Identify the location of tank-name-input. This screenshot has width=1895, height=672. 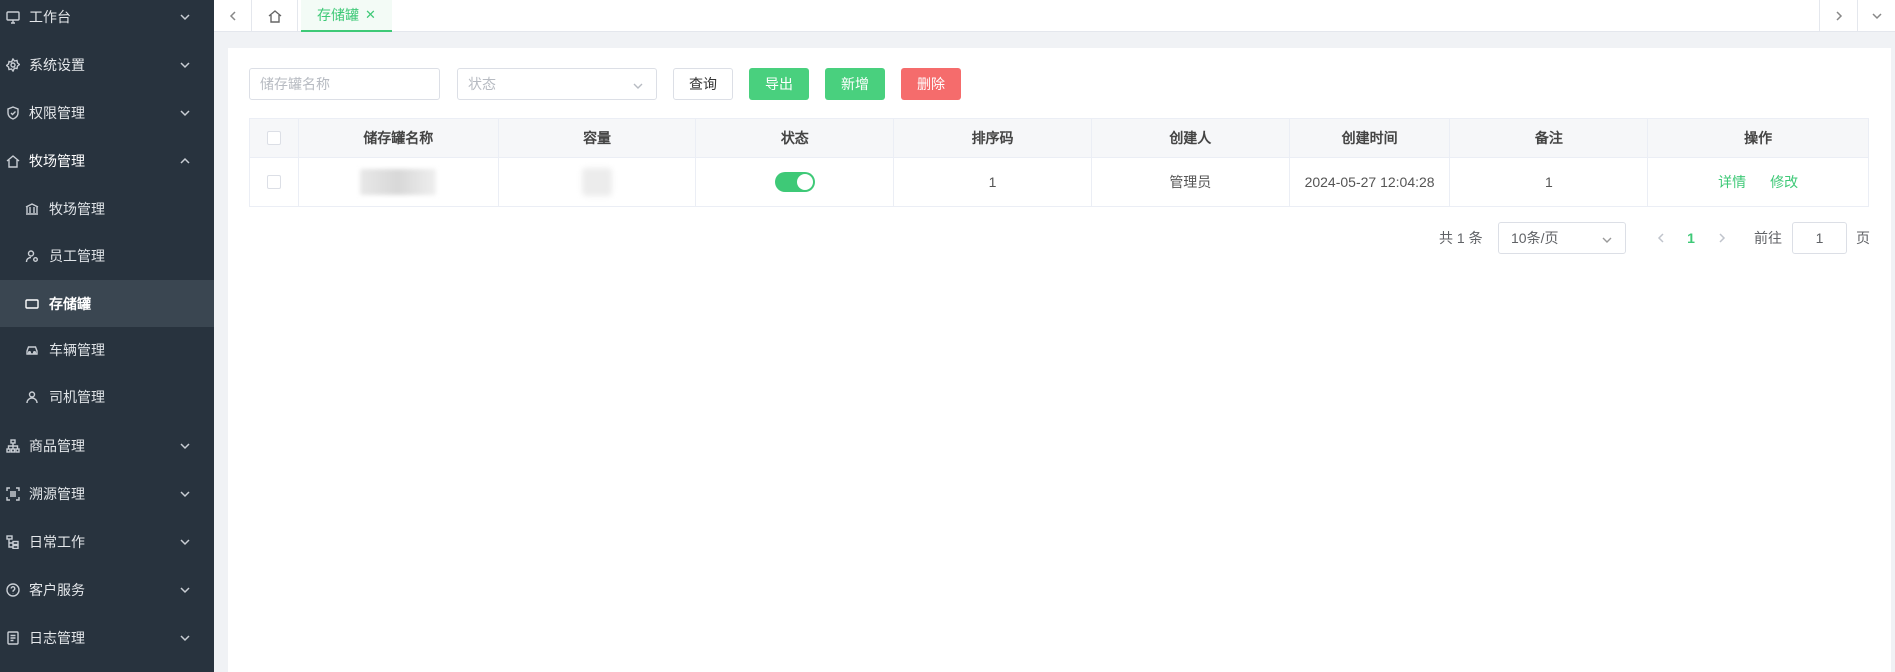
(344, 84).